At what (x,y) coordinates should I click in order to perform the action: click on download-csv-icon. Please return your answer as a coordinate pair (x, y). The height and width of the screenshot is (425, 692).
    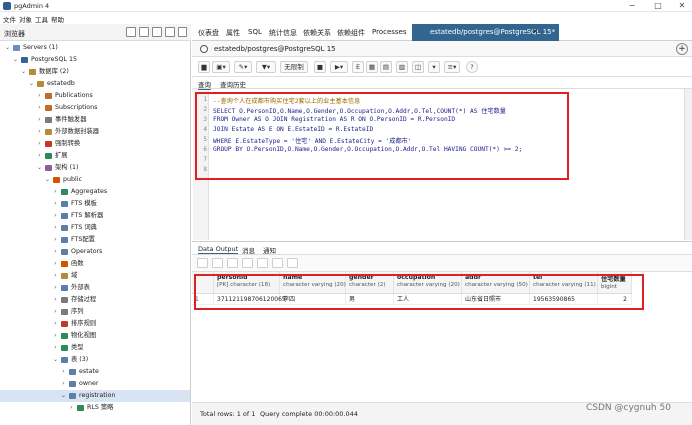
    Looking at the image, I should click on (277, 263).